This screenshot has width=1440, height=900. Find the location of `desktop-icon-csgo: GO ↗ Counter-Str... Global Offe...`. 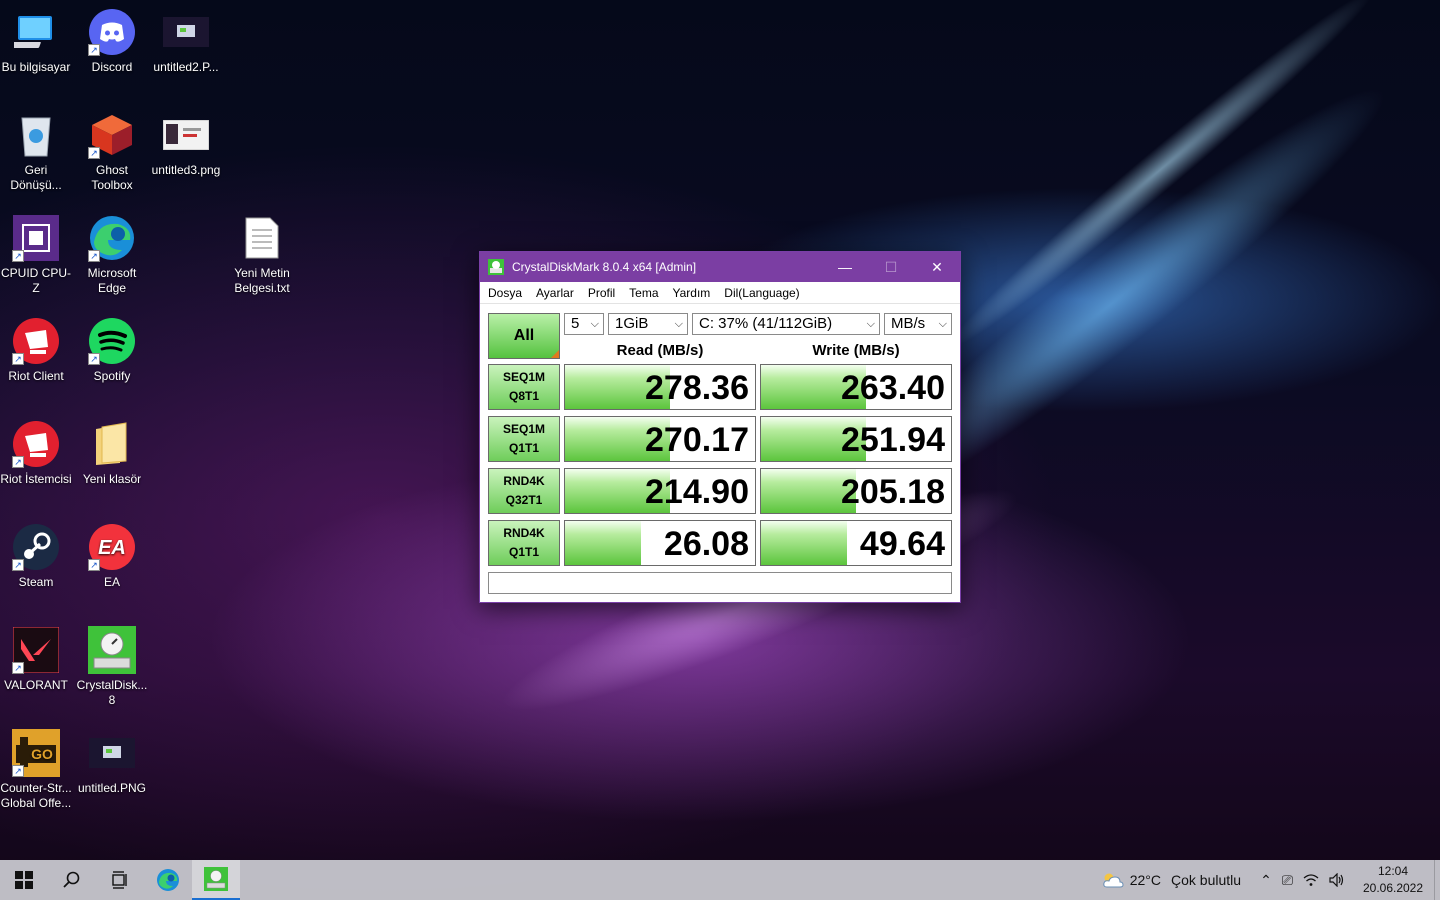

desktop-icon-csgo: GO ↗ Counter-Str... Global Offe... is located at coordinates (37, 770).